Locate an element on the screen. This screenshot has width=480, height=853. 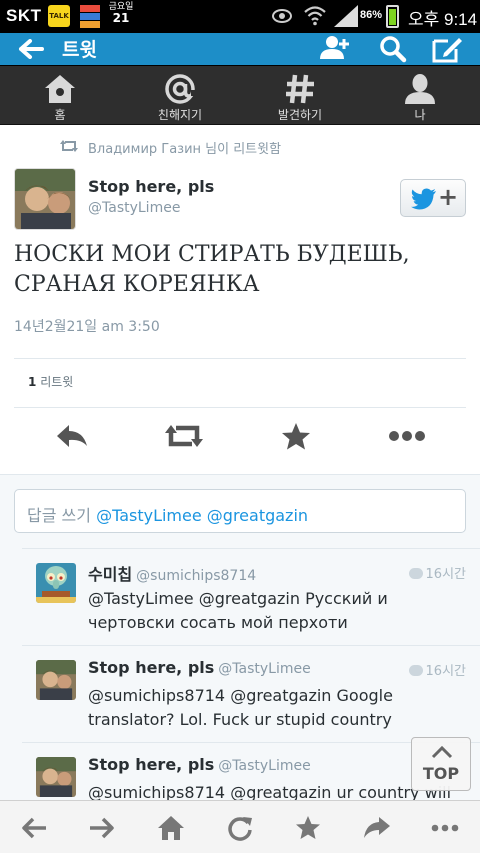
calendar-date: 21 is located at coordinates (121, 18).